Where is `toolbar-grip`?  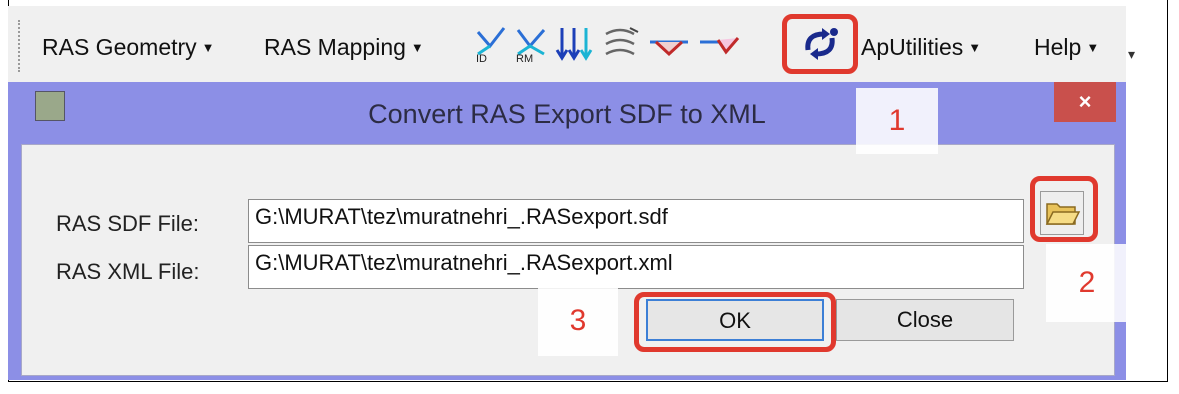
toolbar-grip is located at coordinates (21, 46).